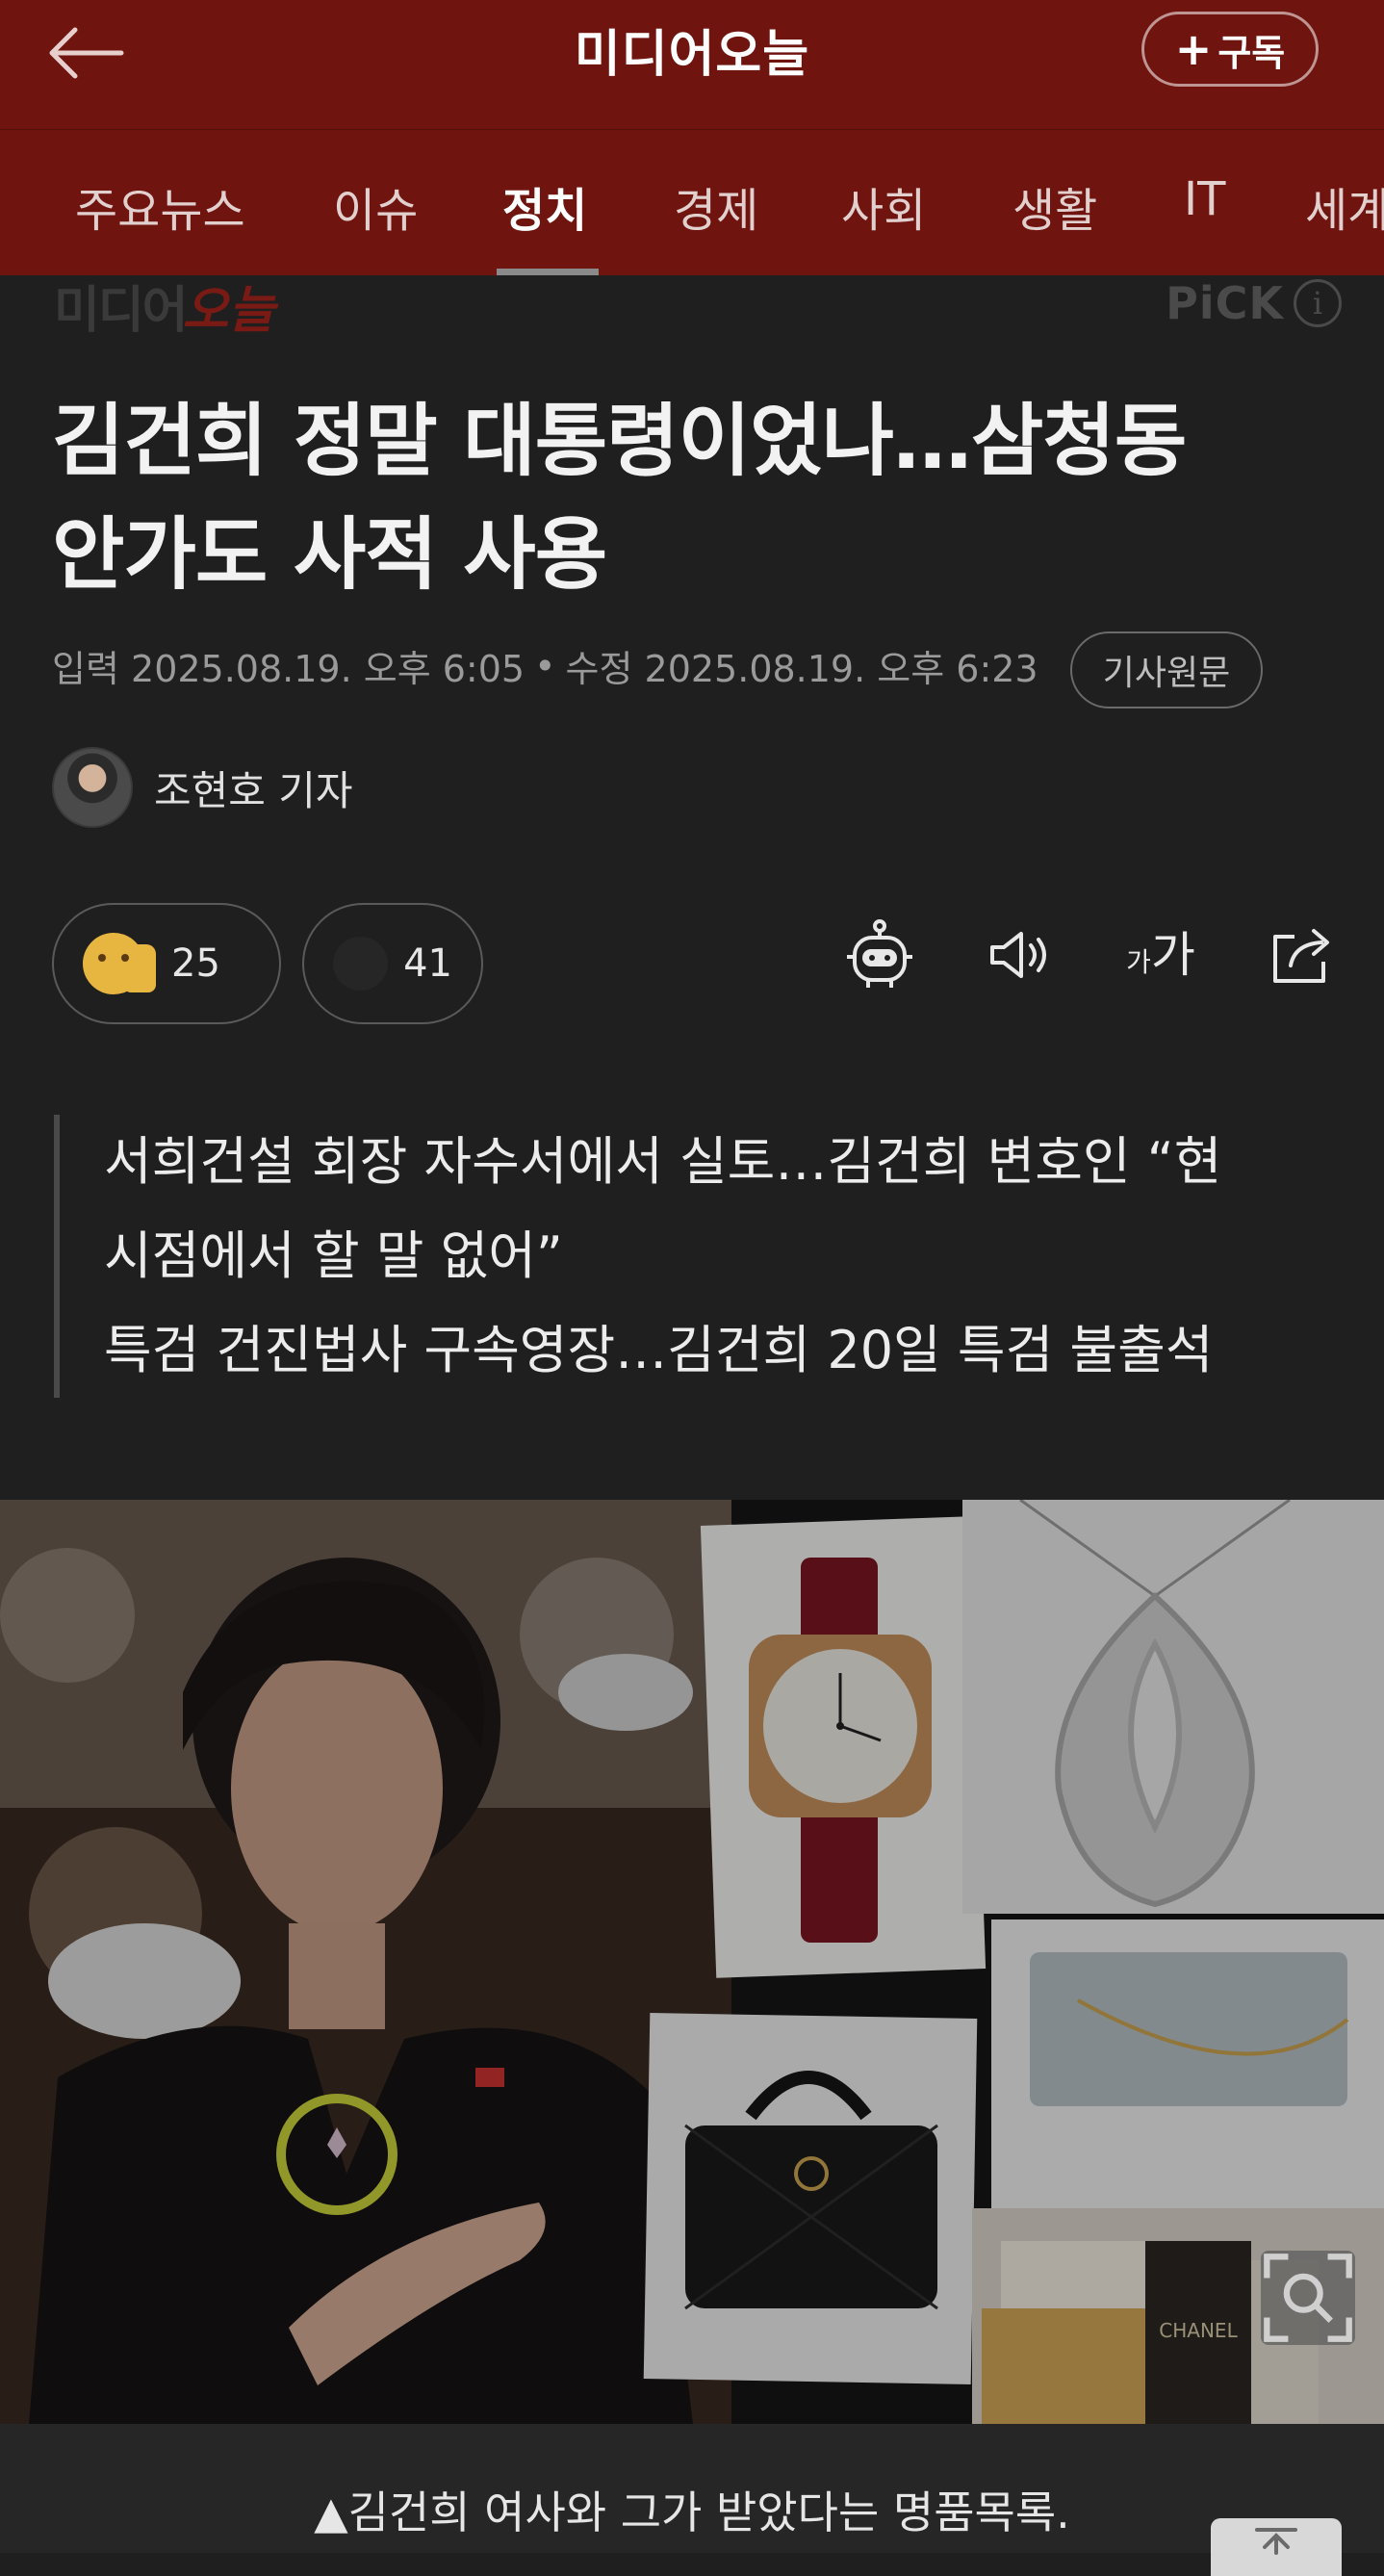 This screenshot has height=2576, width=1384. Describe the element at coordinates (692, 64) in the screenshot. I see `top-bar: 미디어오늘 + 구독` at that location.